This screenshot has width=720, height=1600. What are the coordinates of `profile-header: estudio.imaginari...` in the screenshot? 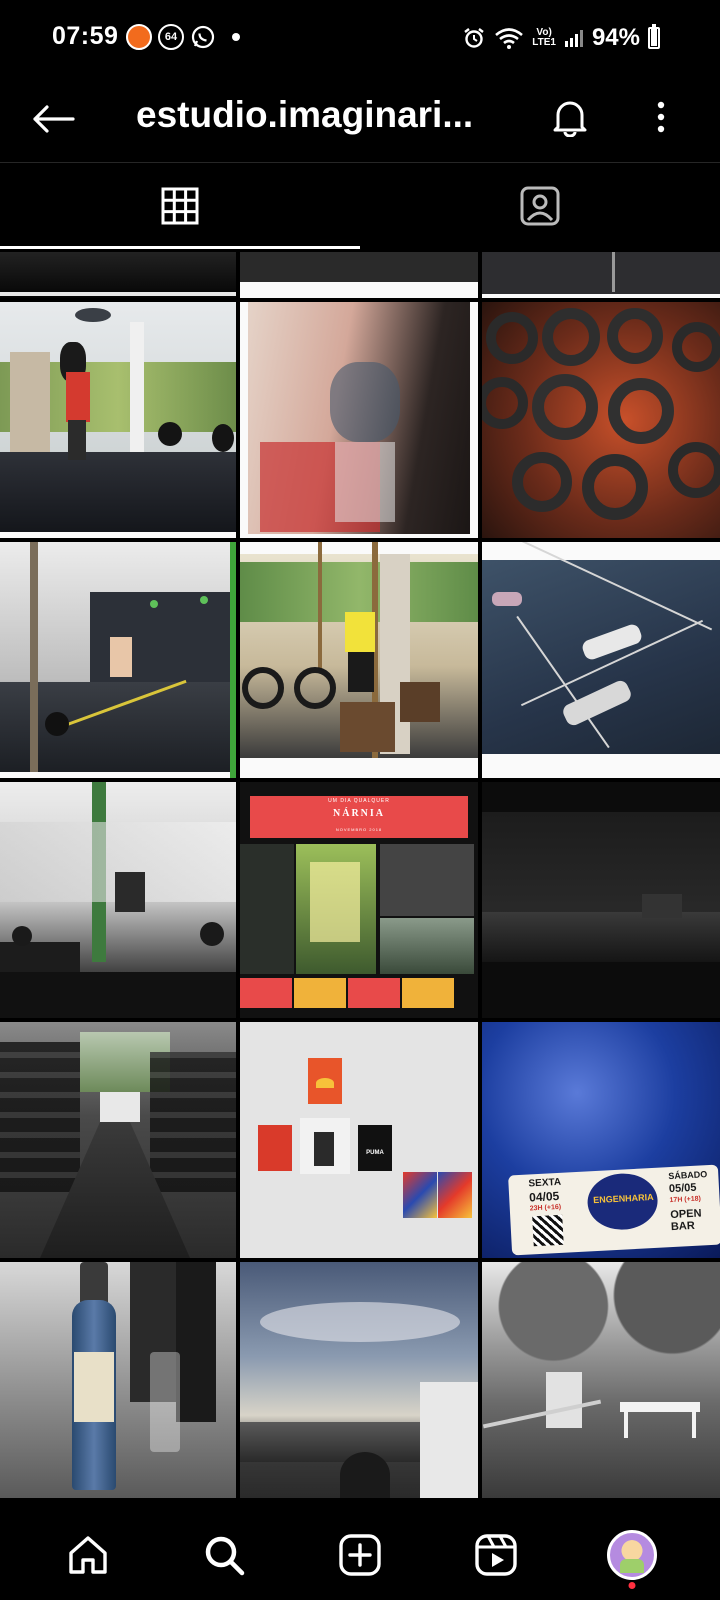 It's located at (360, 121).